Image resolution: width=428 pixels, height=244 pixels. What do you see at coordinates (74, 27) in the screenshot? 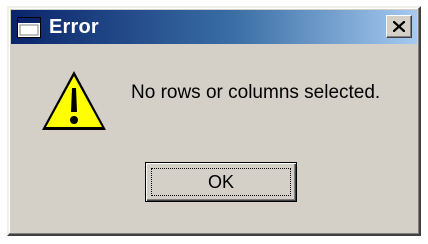
I see `window-title: Error` at bounding box center [74, 27].